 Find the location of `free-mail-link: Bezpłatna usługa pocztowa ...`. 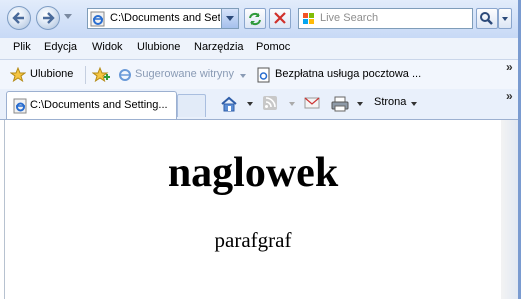

free-mail-link: Bezpłatna usługa pocztowa ... is located at coordinates (348, 74).